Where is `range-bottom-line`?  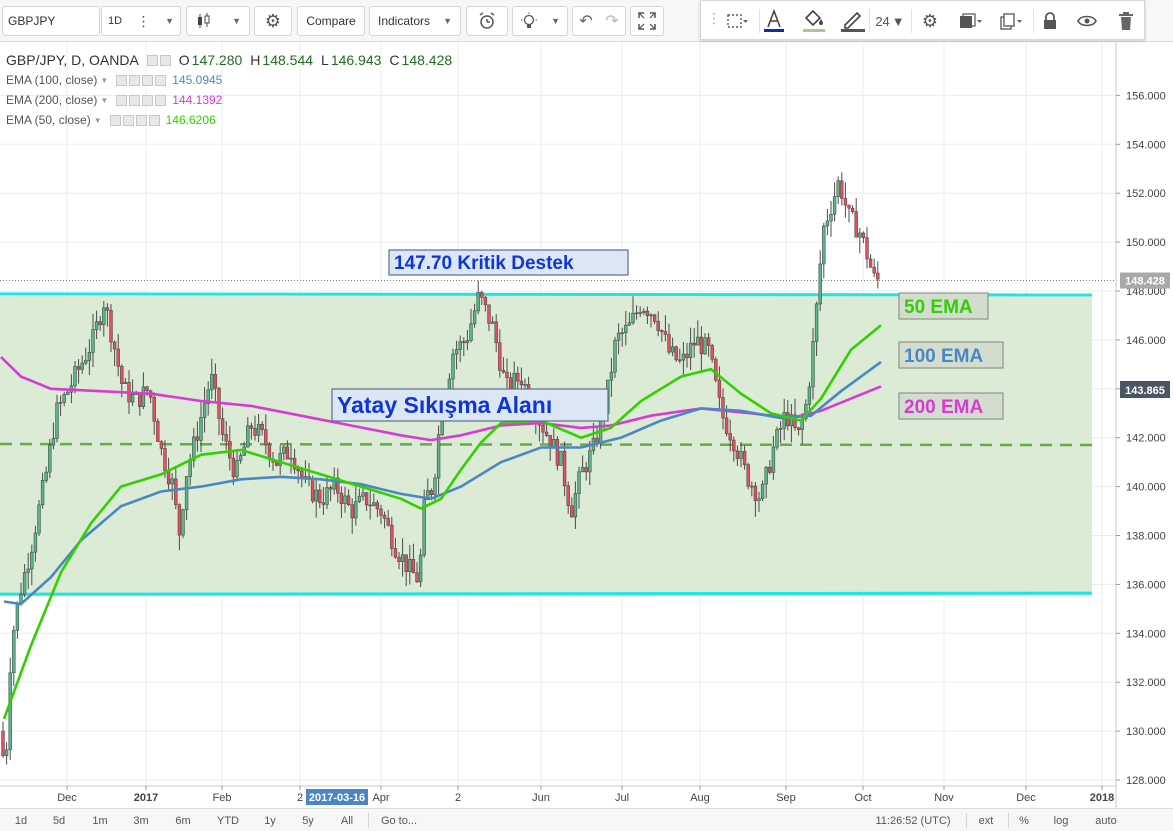
range-bottom-line is located at coordinates (546, 593).